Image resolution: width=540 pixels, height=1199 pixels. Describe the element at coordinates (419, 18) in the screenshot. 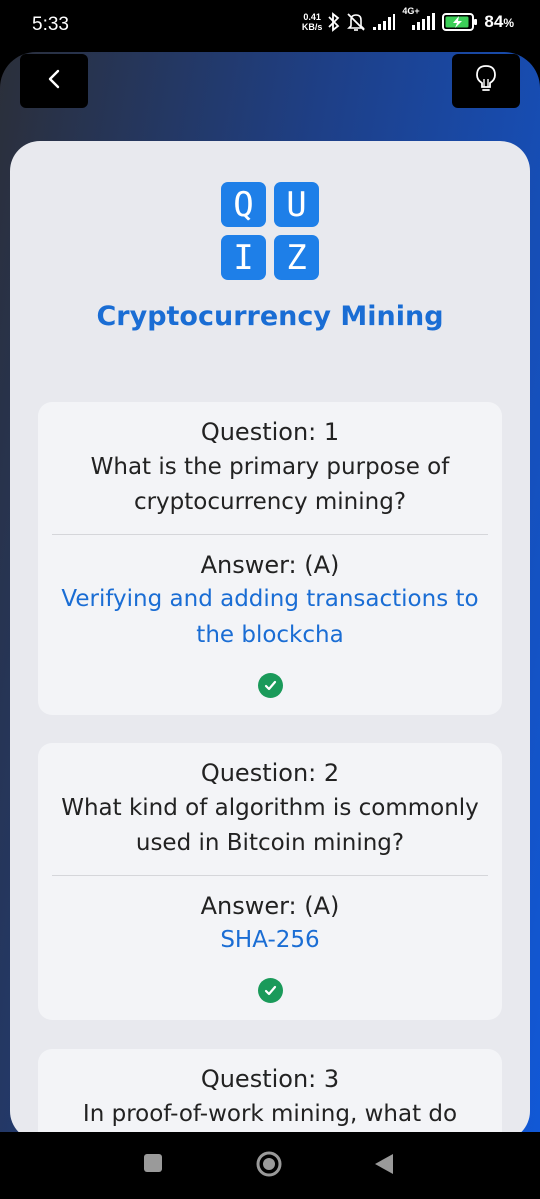

I see `signal-4g-icon: 4G+` at that location.